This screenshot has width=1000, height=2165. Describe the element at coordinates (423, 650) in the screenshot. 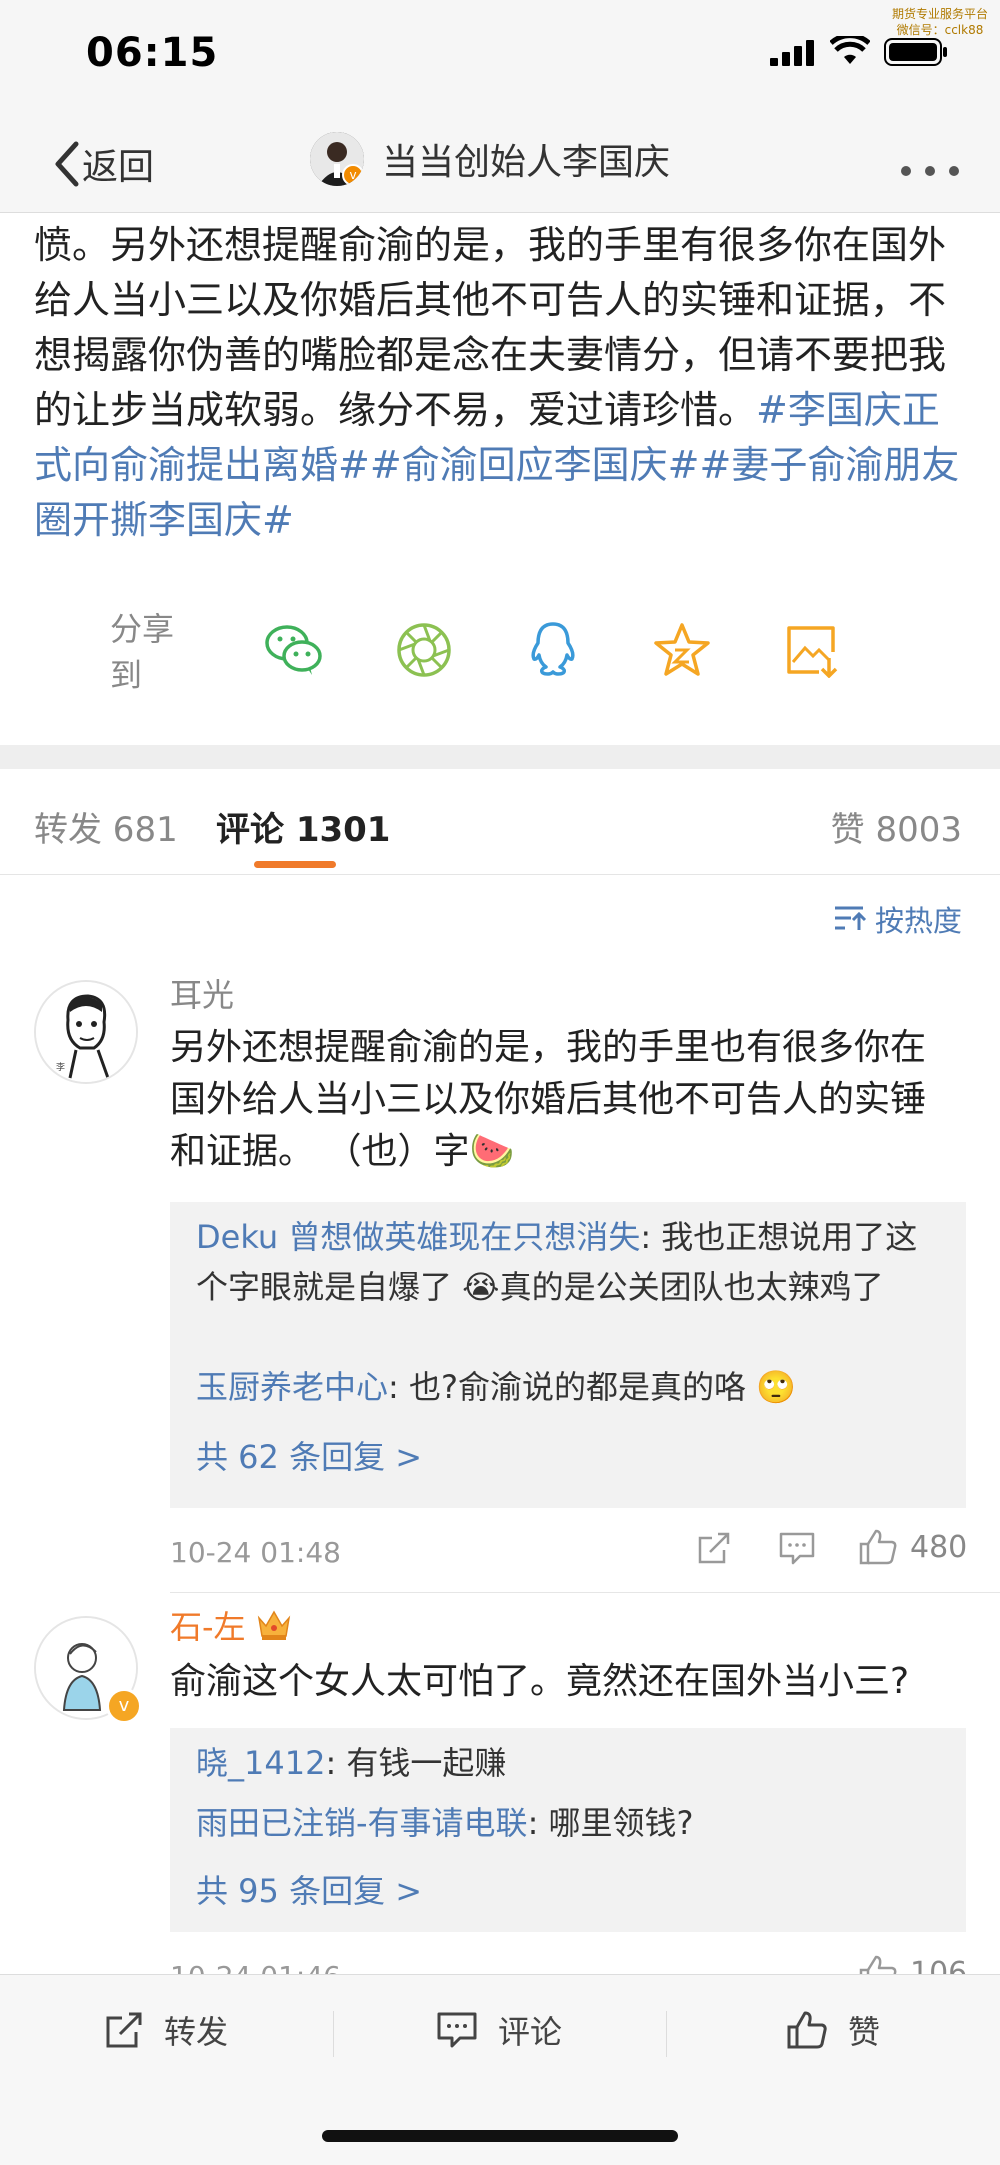

I see `moments-icon` at that location.